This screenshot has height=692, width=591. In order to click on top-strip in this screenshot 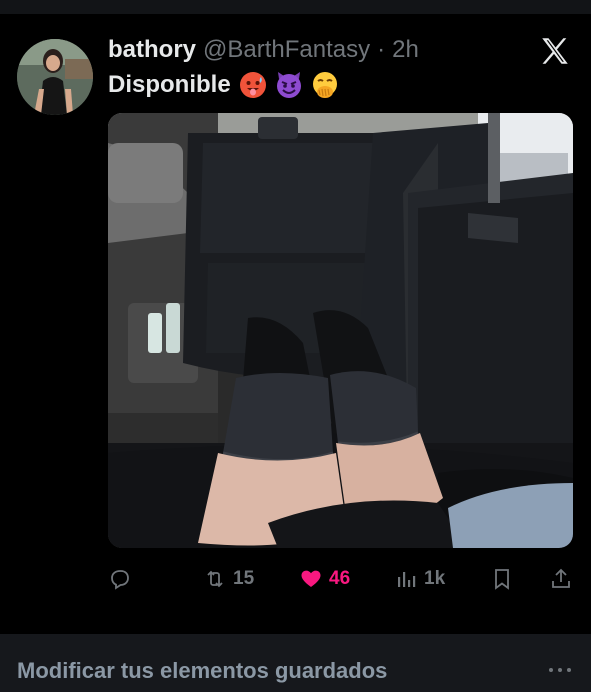, I will do `click(295, 7)`.